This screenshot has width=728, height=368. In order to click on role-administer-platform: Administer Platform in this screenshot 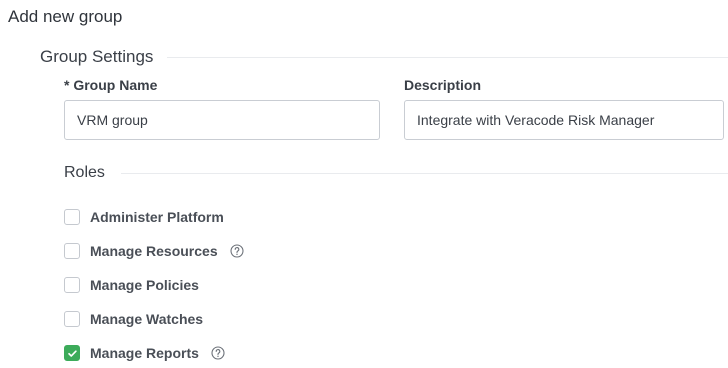, I will do `click(144, 217)`.